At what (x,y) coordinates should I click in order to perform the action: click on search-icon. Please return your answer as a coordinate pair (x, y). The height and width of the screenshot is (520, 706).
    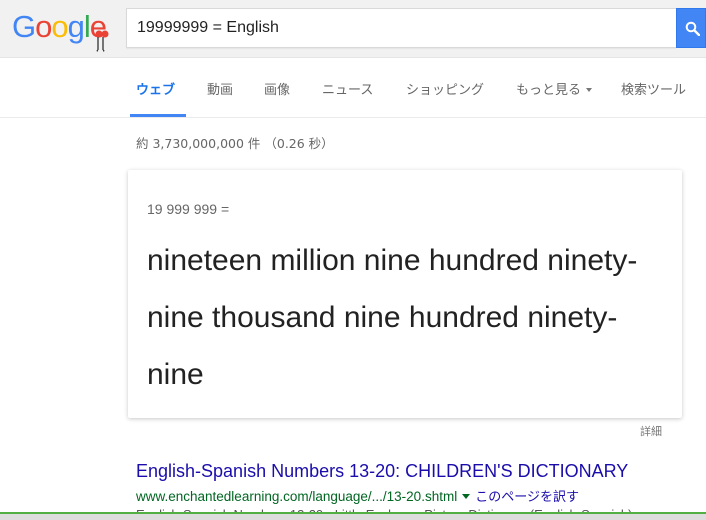
    Looking at the image, I should click on (692, 28).